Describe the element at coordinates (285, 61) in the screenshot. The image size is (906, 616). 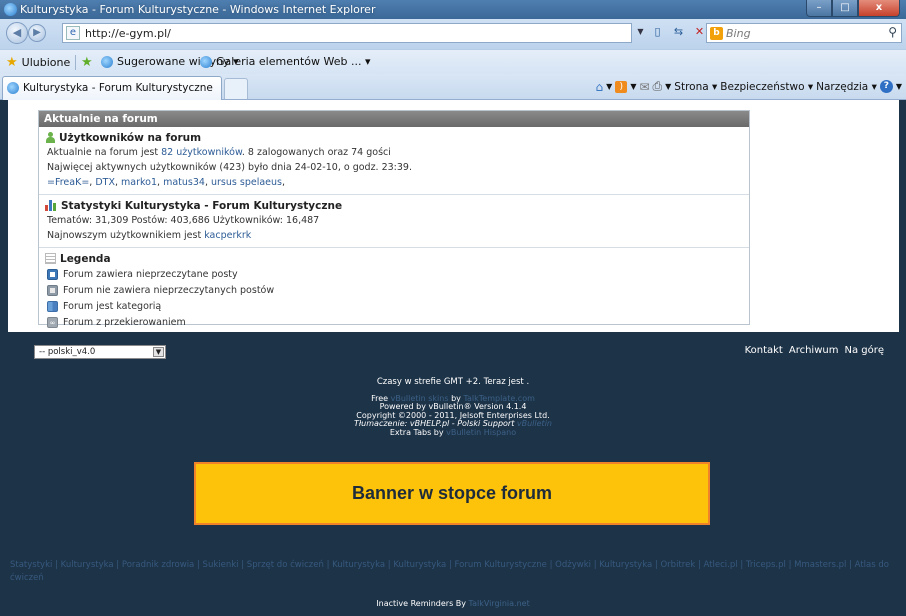
I see `web-slice-gallery-link: Galeria elementów Web ... ▾` at that location.